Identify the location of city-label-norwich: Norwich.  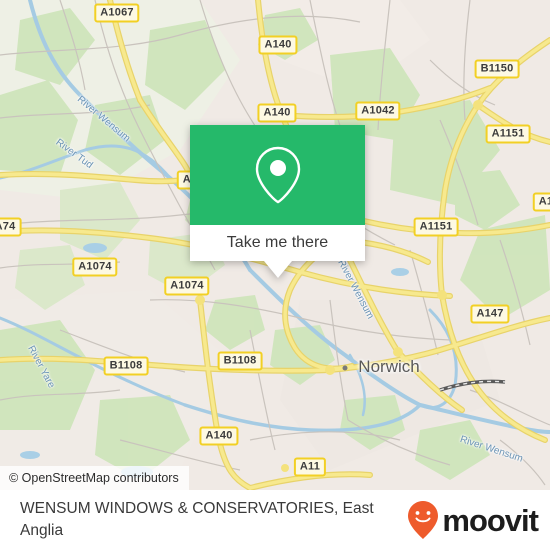
(389, 366).